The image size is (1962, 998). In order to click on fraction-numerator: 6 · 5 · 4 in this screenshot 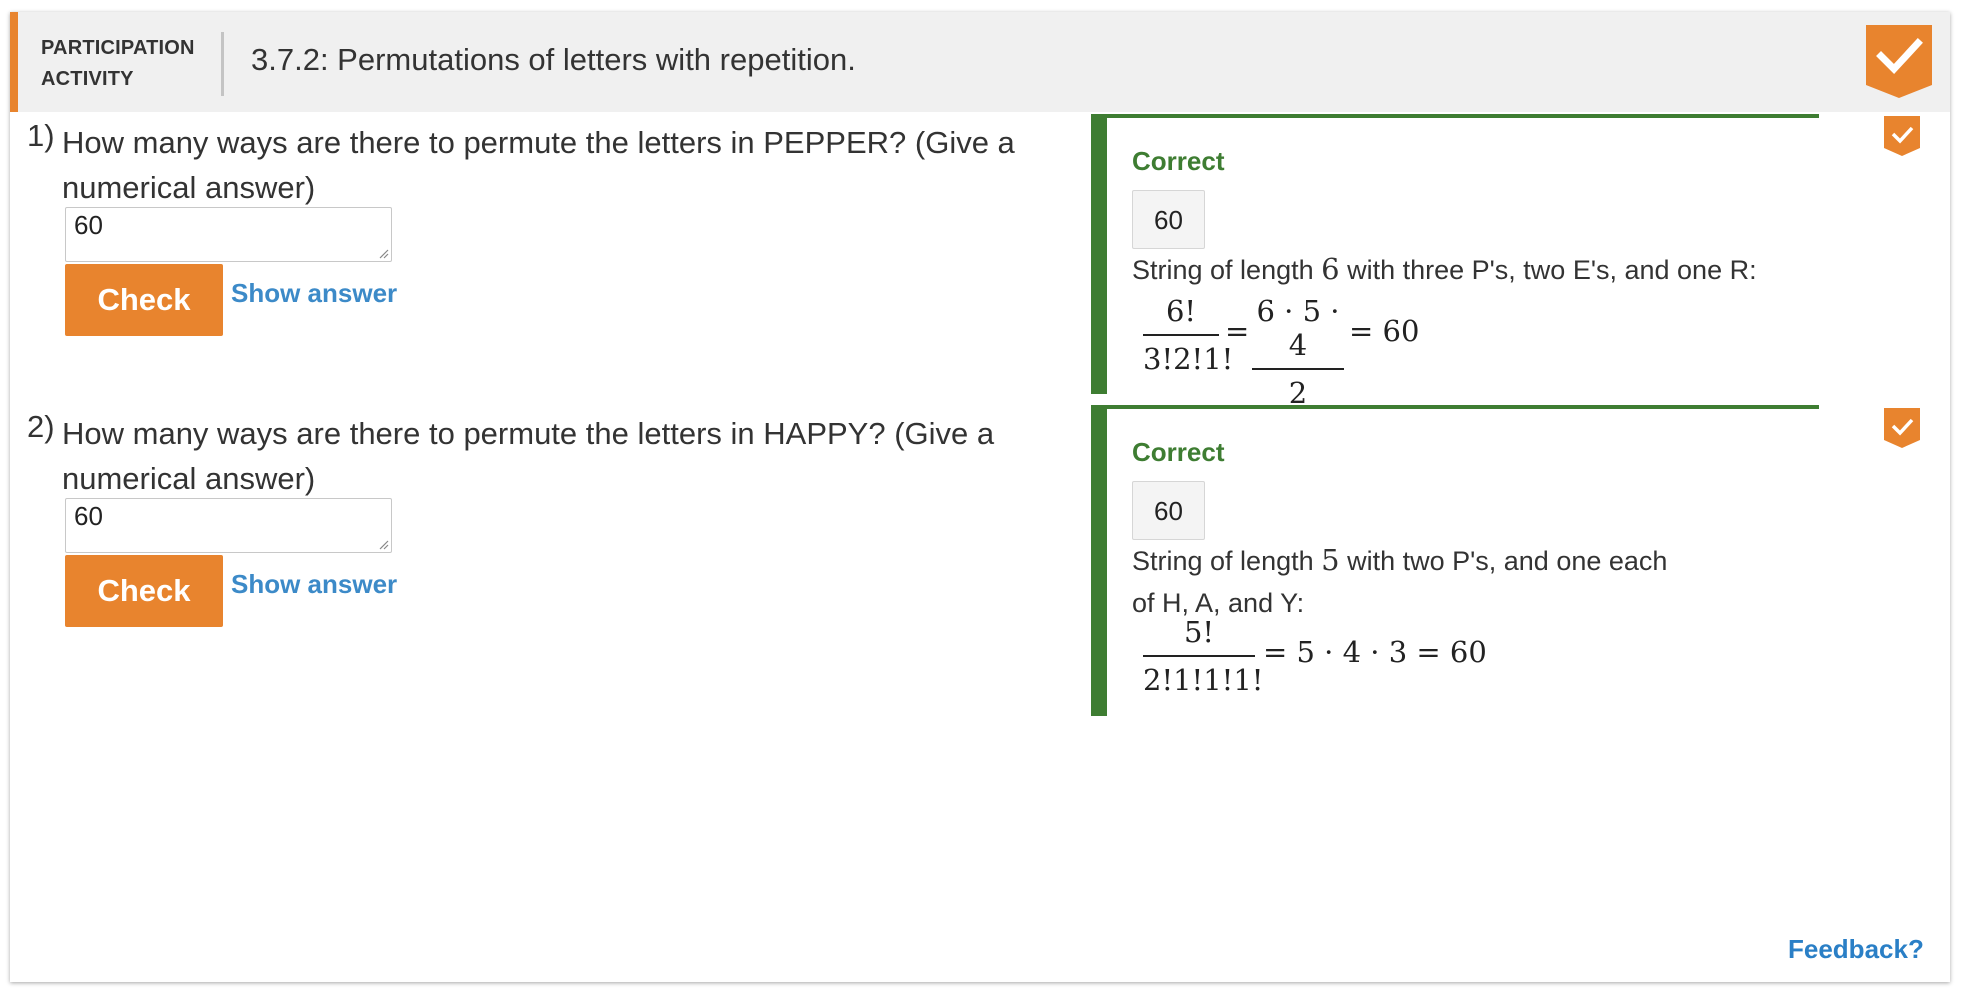, I will do `click(1298, 328)`.